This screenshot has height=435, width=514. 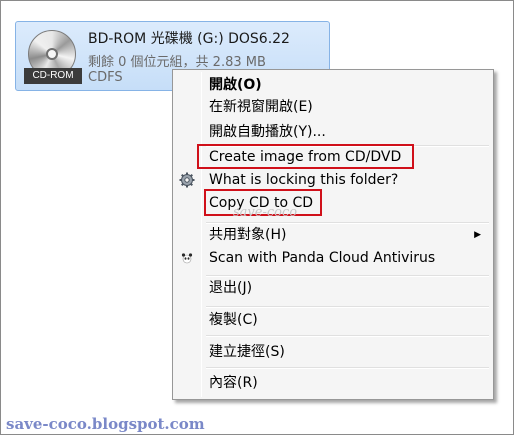 I want to click on menu-item-label: 共用對象(H), so click(x=248, y=235).